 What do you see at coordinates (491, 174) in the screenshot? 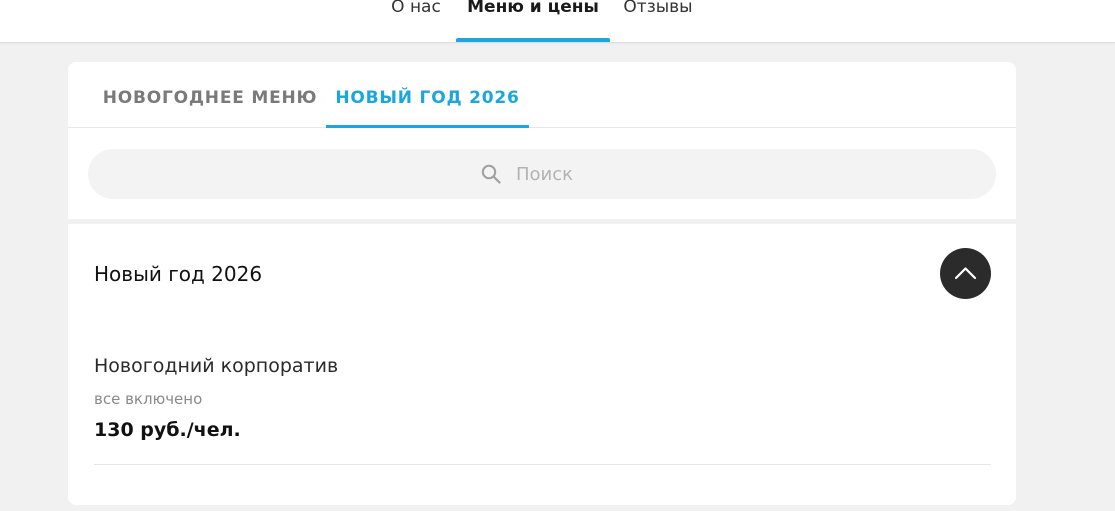
I see `search-icon` at bounding box center [491, 174].